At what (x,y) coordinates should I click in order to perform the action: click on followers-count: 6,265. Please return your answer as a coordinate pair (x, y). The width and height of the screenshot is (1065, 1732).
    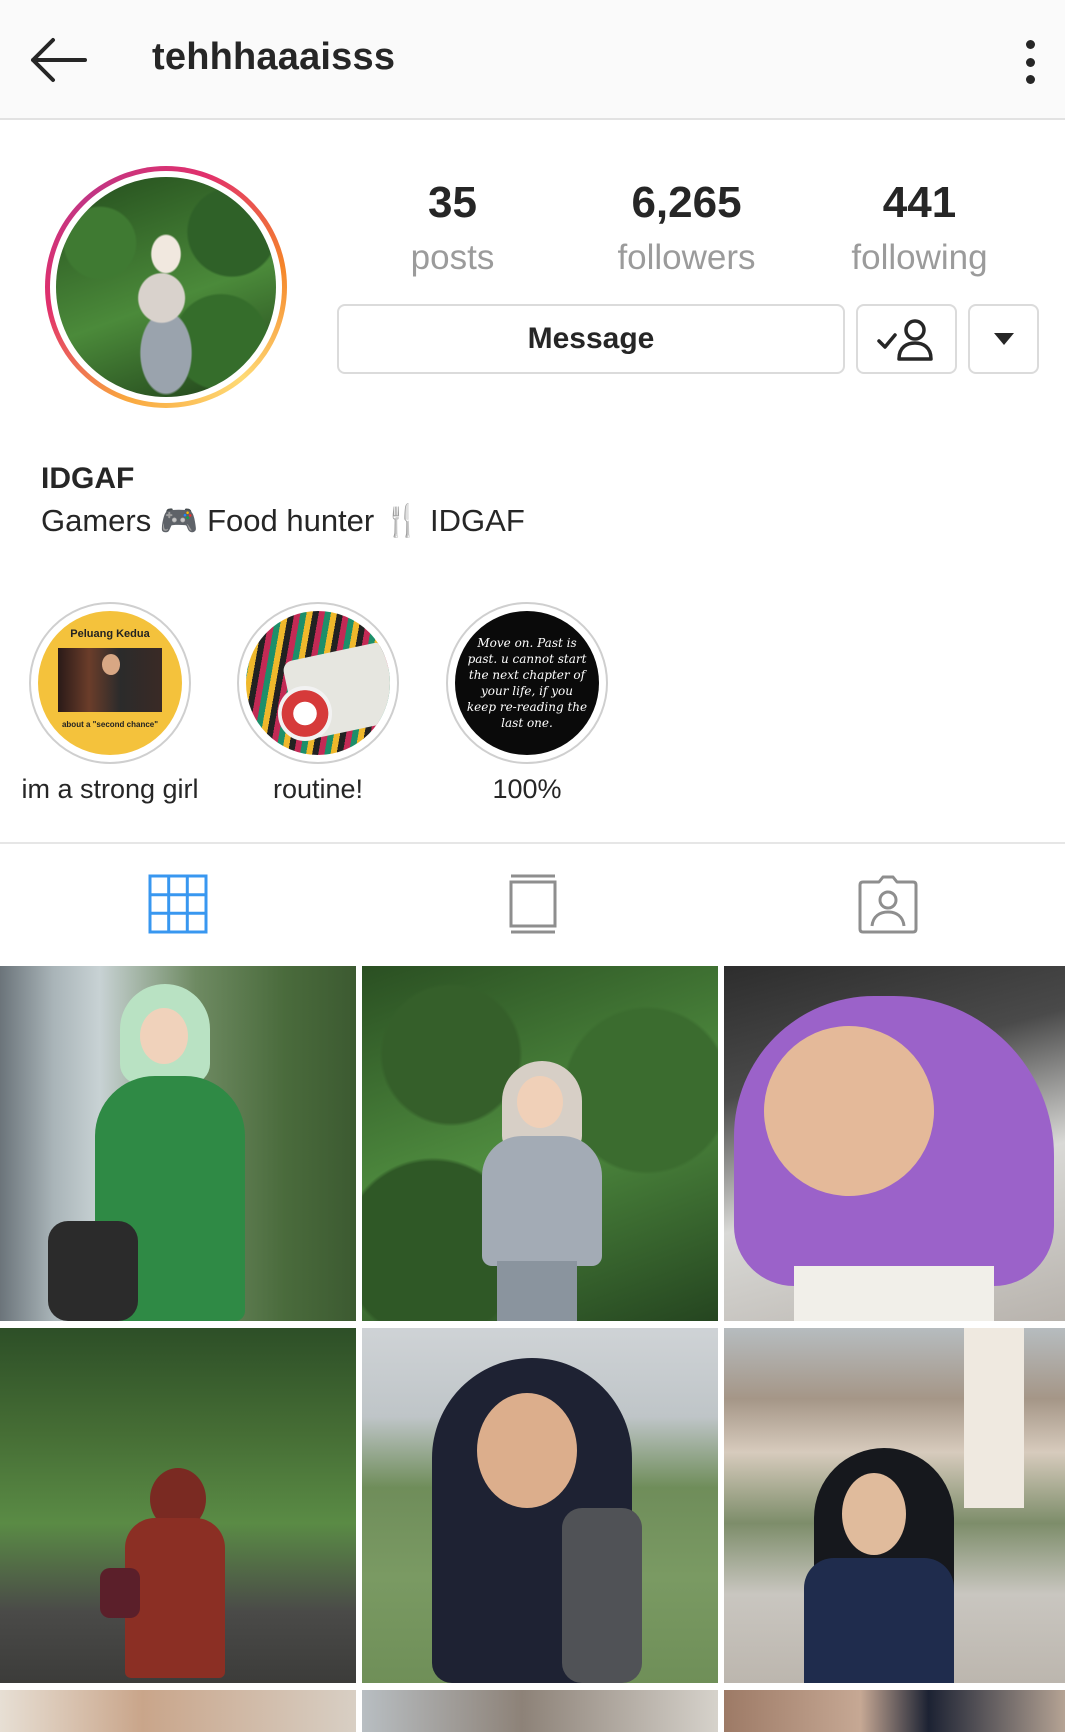
    Looking at the image, I should click on (686, 202).